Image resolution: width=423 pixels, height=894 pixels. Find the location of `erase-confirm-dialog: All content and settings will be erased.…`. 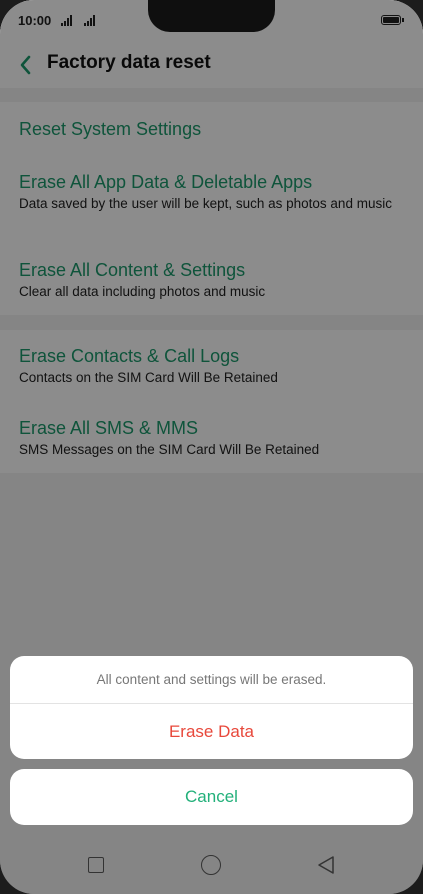

erase-confirm-dialog: All content and settings will be erased.… is located at coordinates (211, 707).